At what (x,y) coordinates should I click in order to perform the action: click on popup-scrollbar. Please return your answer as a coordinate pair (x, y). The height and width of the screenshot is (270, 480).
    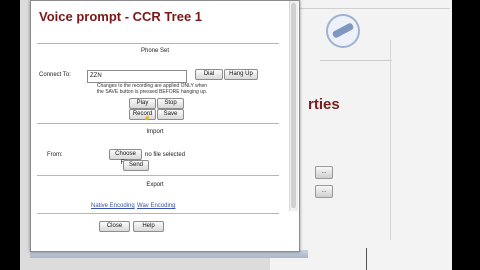
    Looking at the image, I should click on (293, 106).